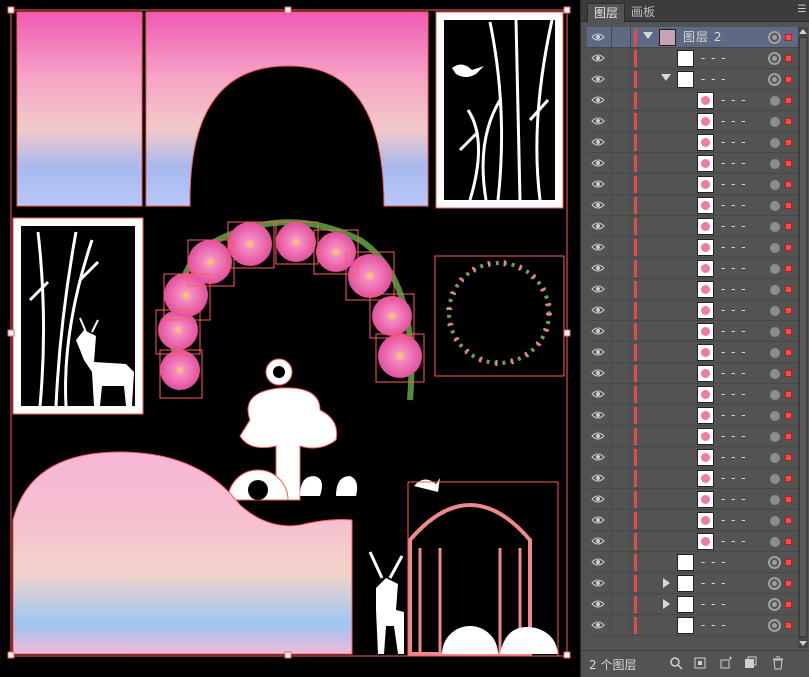 This screenshot has width=809, height=677. Describe the element at coordinates (463, 567) in the screenshot. I see `deer-gazebo` at that location.